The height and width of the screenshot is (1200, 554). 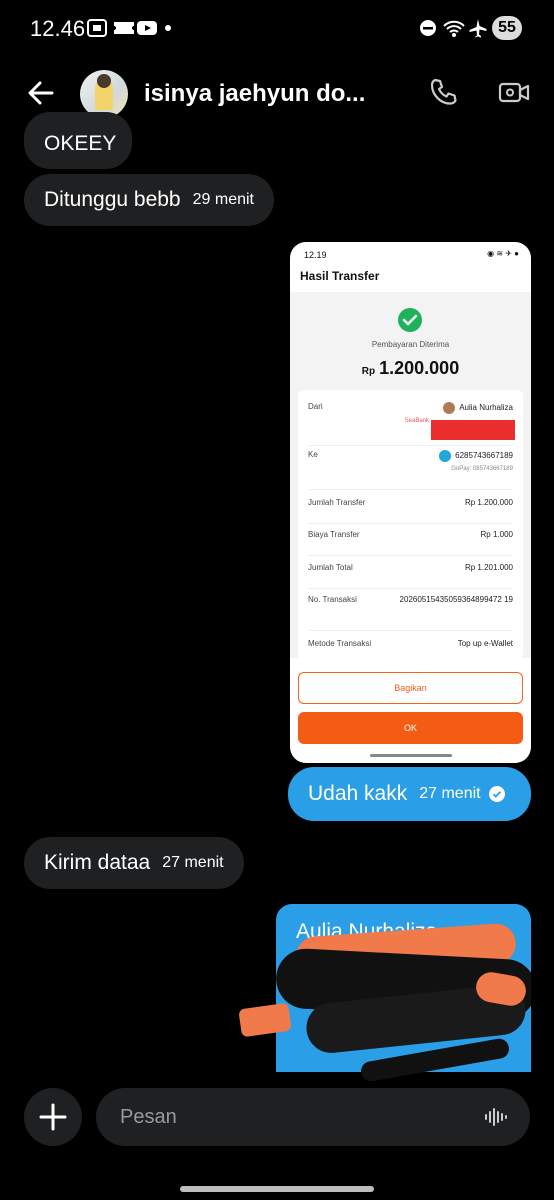 What do you see at coordinates (410, 688) in the screenshot?
I see `shot-share-button: Bagikan` at bounding box center [410, 688].